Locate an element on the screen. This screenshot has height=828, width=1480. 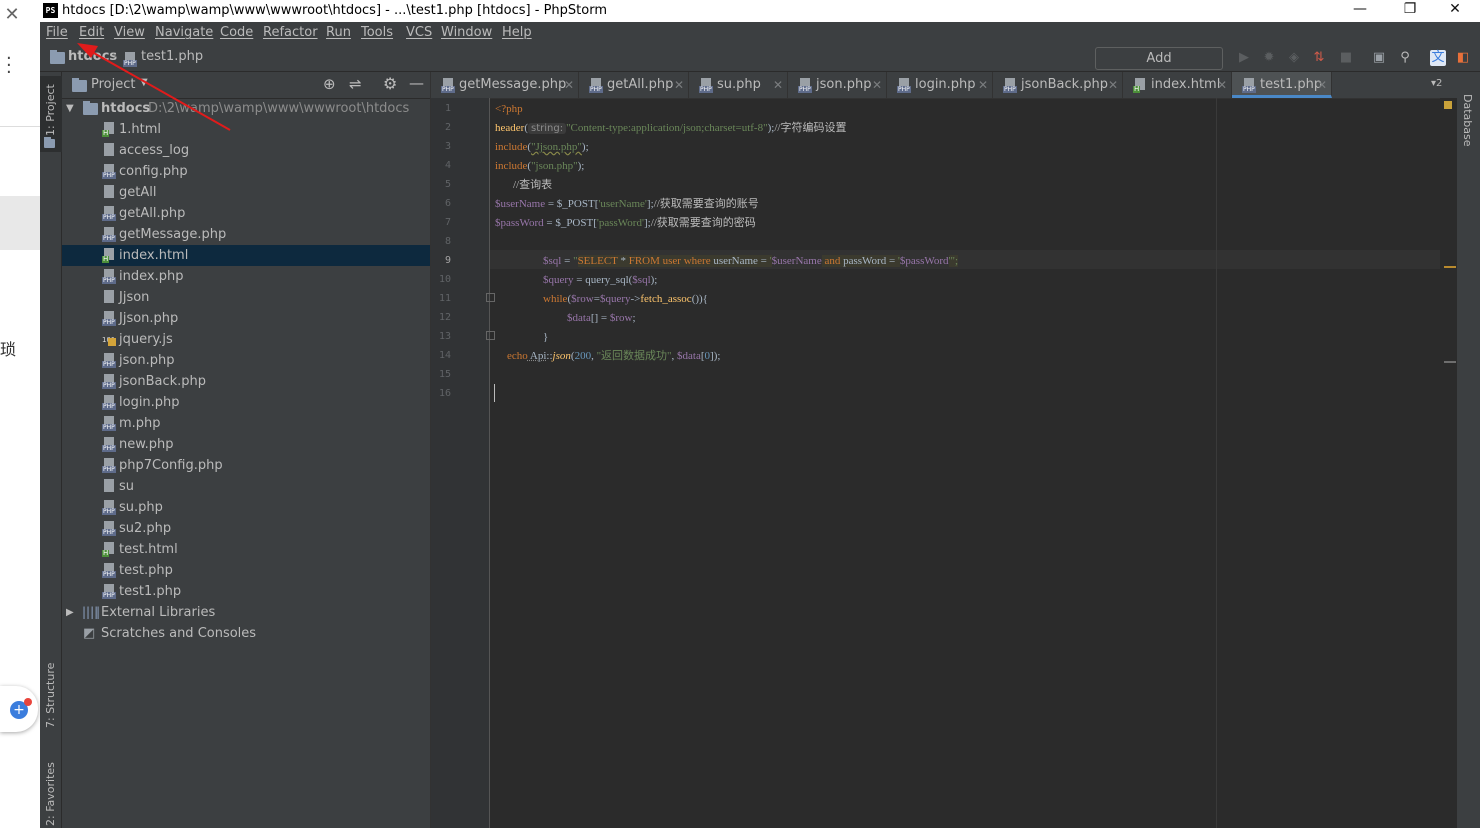
token: $sql is located at coordinates (552, 261).